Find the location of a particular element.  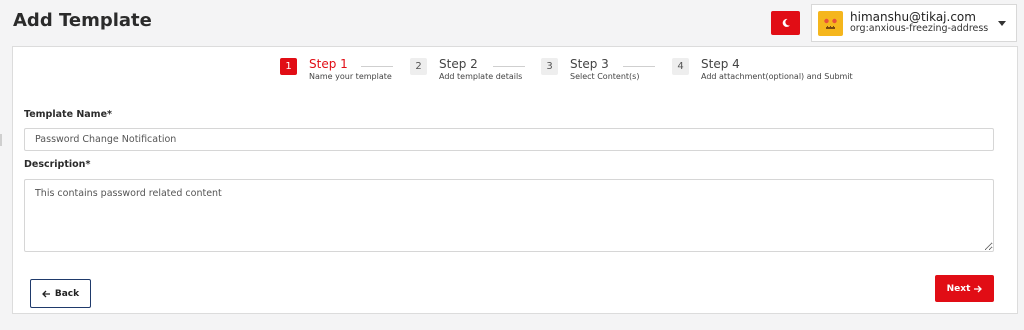

description-label: Description* is located at coordinates (57, 164).